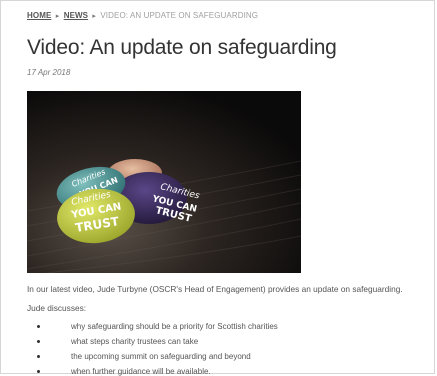  I want to click on article-lead: Jude discusses:, so click(57, 308).